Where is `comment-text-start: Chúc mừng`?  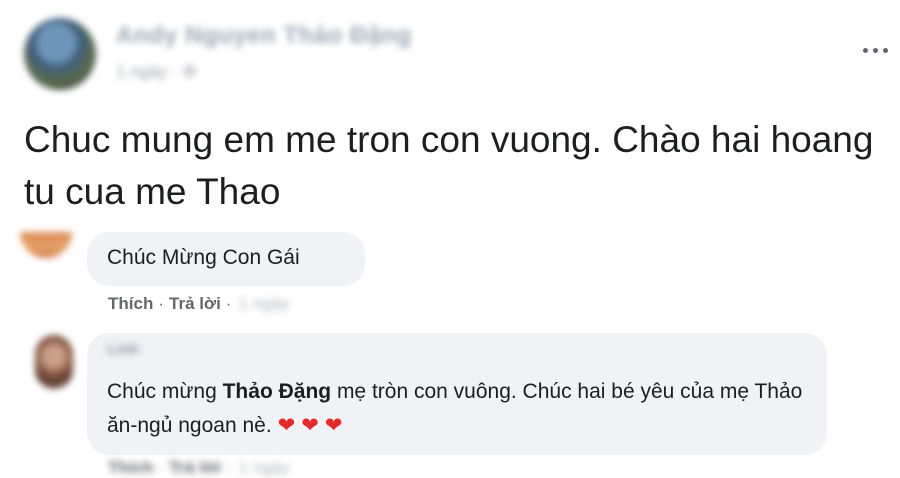 comment-text-start: Chúc mừng is located at coordinates (165, 391).